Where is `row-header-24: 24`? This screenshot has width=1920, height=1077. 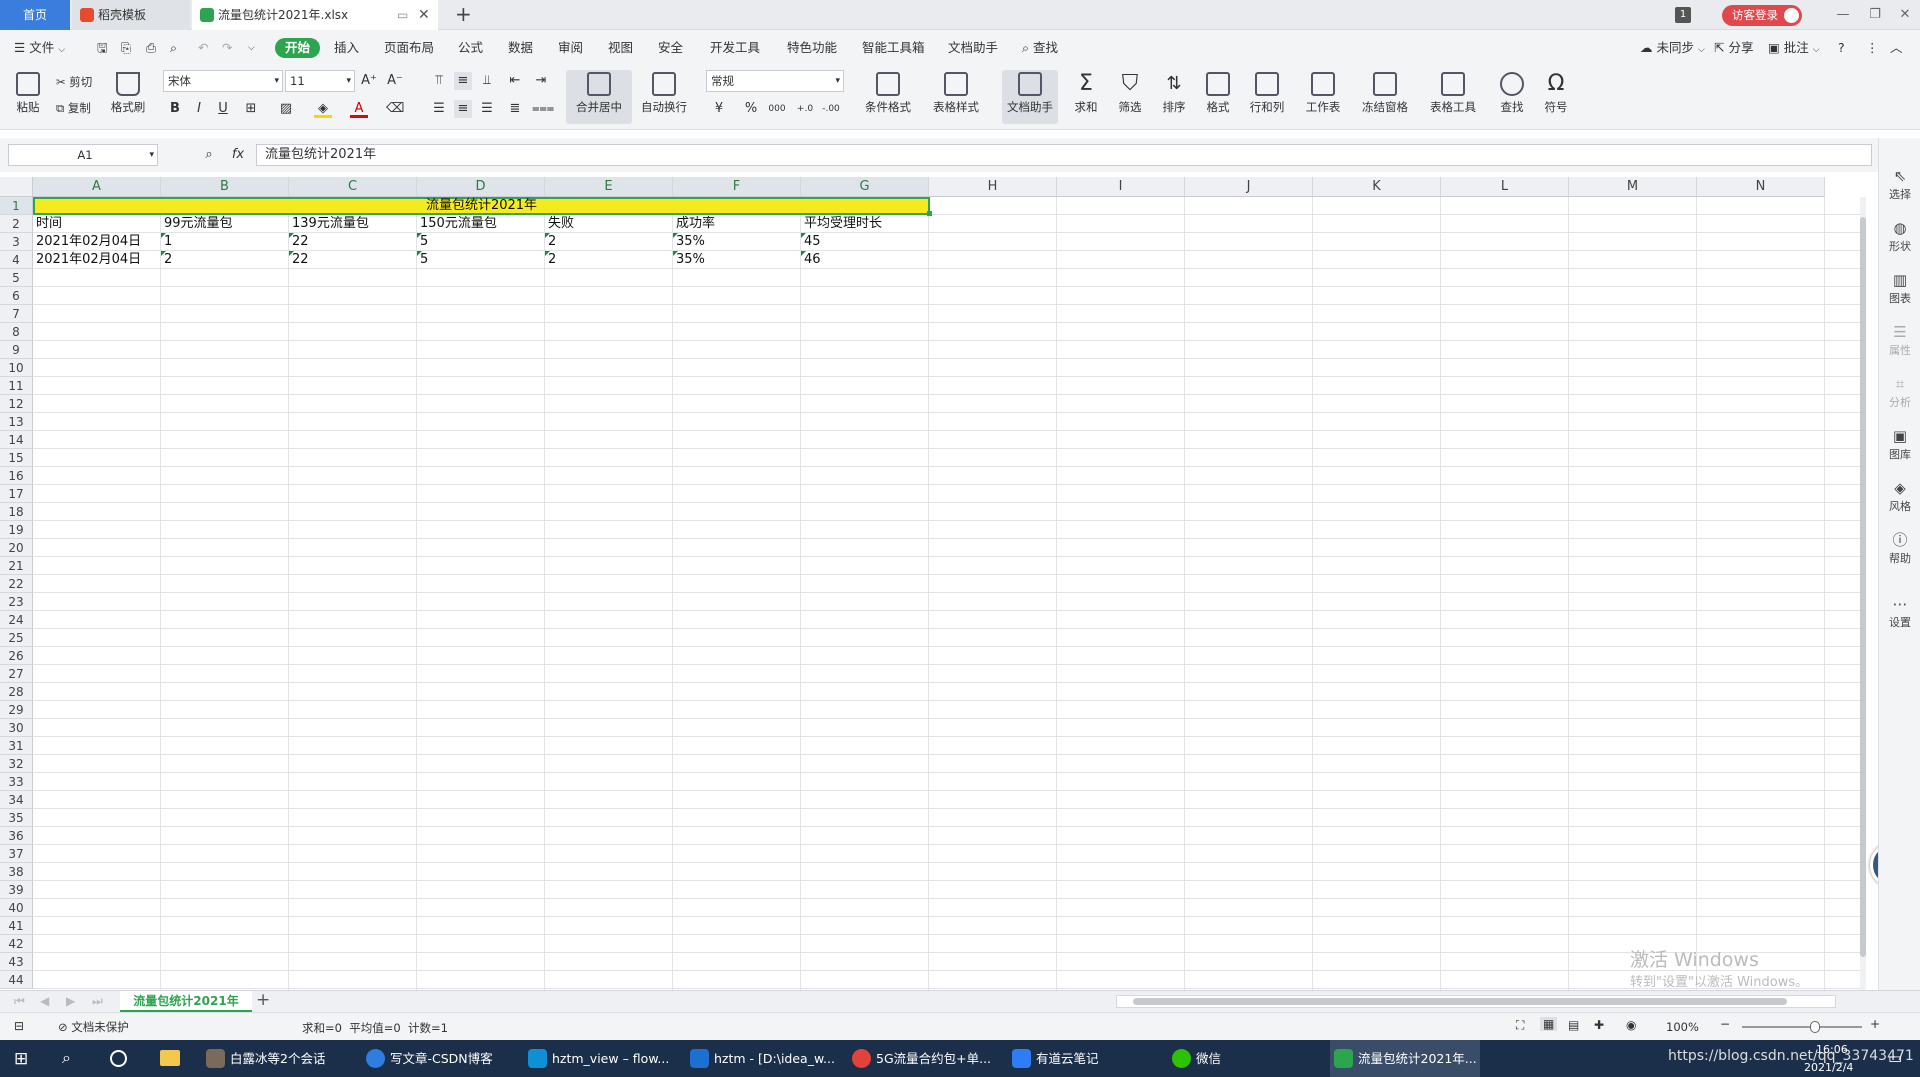
row-header-24: 24 is located at coordinates (16, 620).